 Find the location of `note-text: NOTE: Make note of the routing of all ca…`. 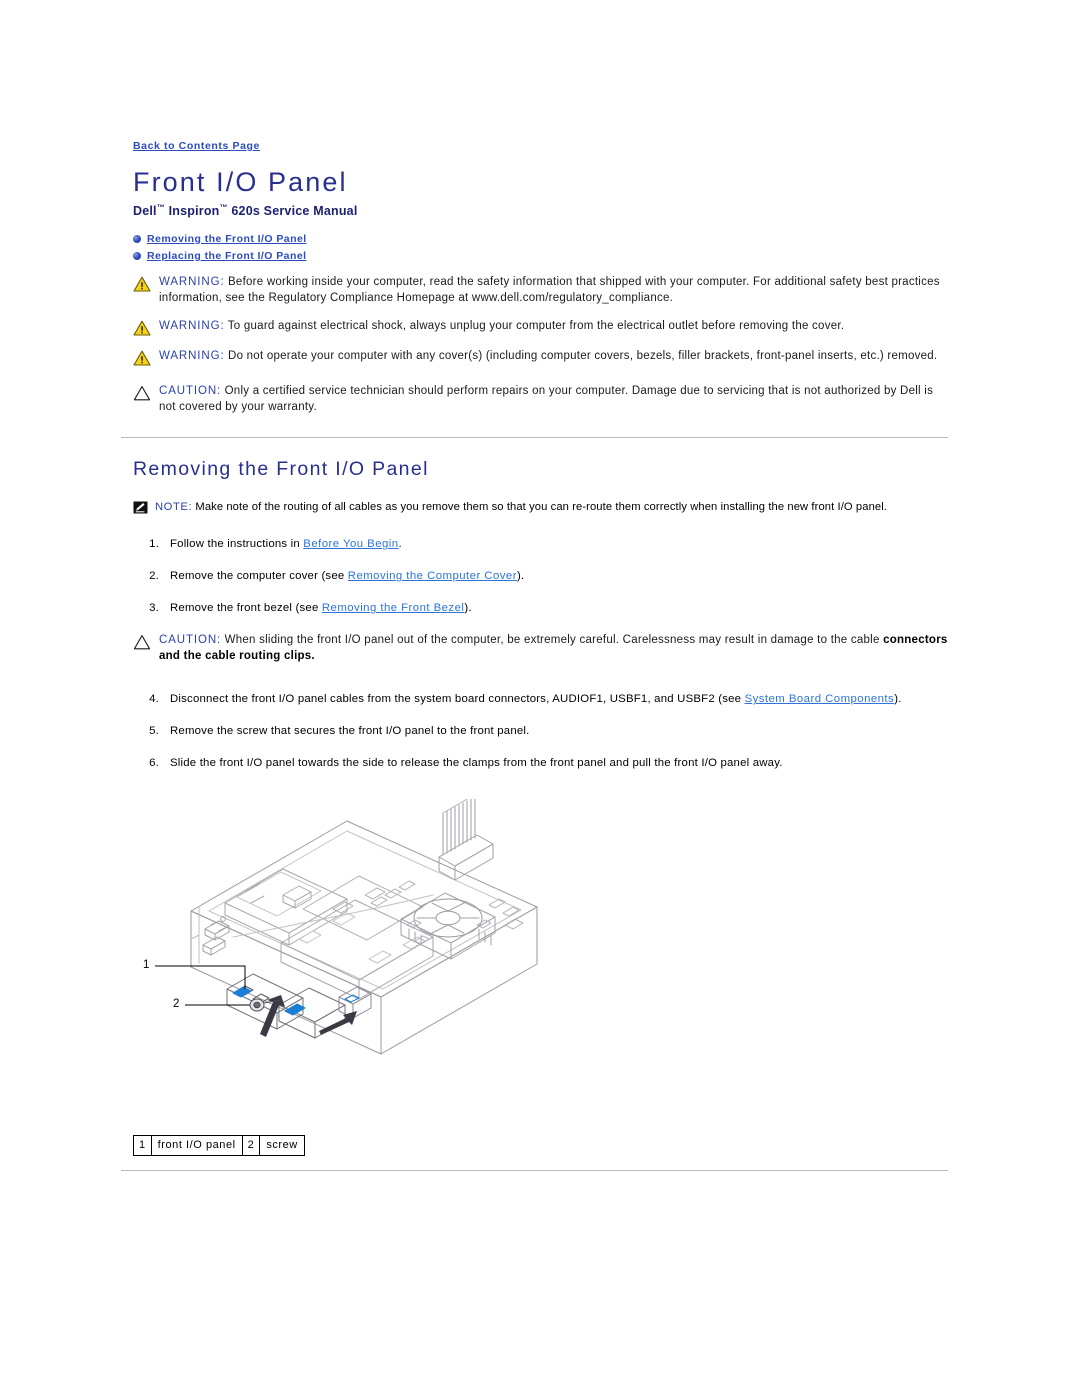

note-text: NOTE: Make note of the routing of all ca… is located at coordinates (521, 507).